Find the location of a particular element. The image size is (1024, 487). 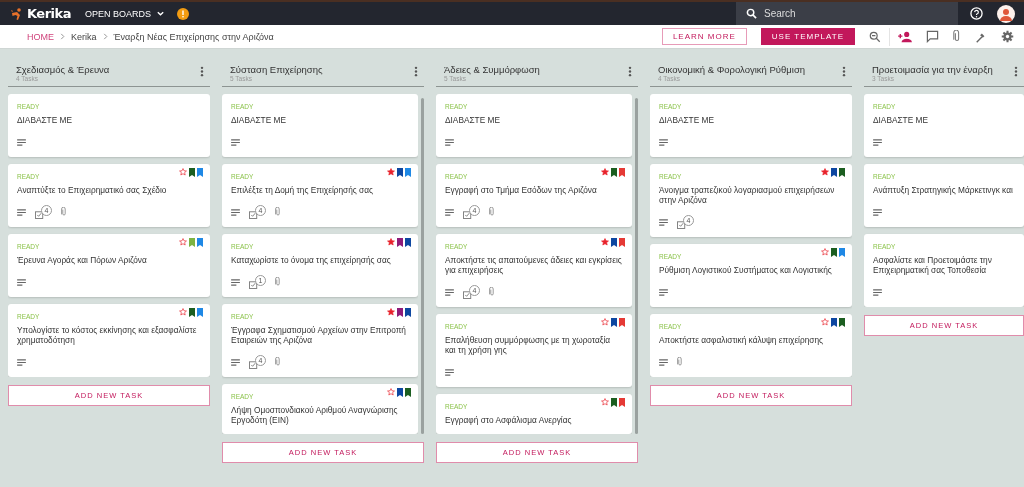

task-title: Ανάπτυξη Στρατηγικής Μάρκετινγκ και is located at coordinates (943, 190).